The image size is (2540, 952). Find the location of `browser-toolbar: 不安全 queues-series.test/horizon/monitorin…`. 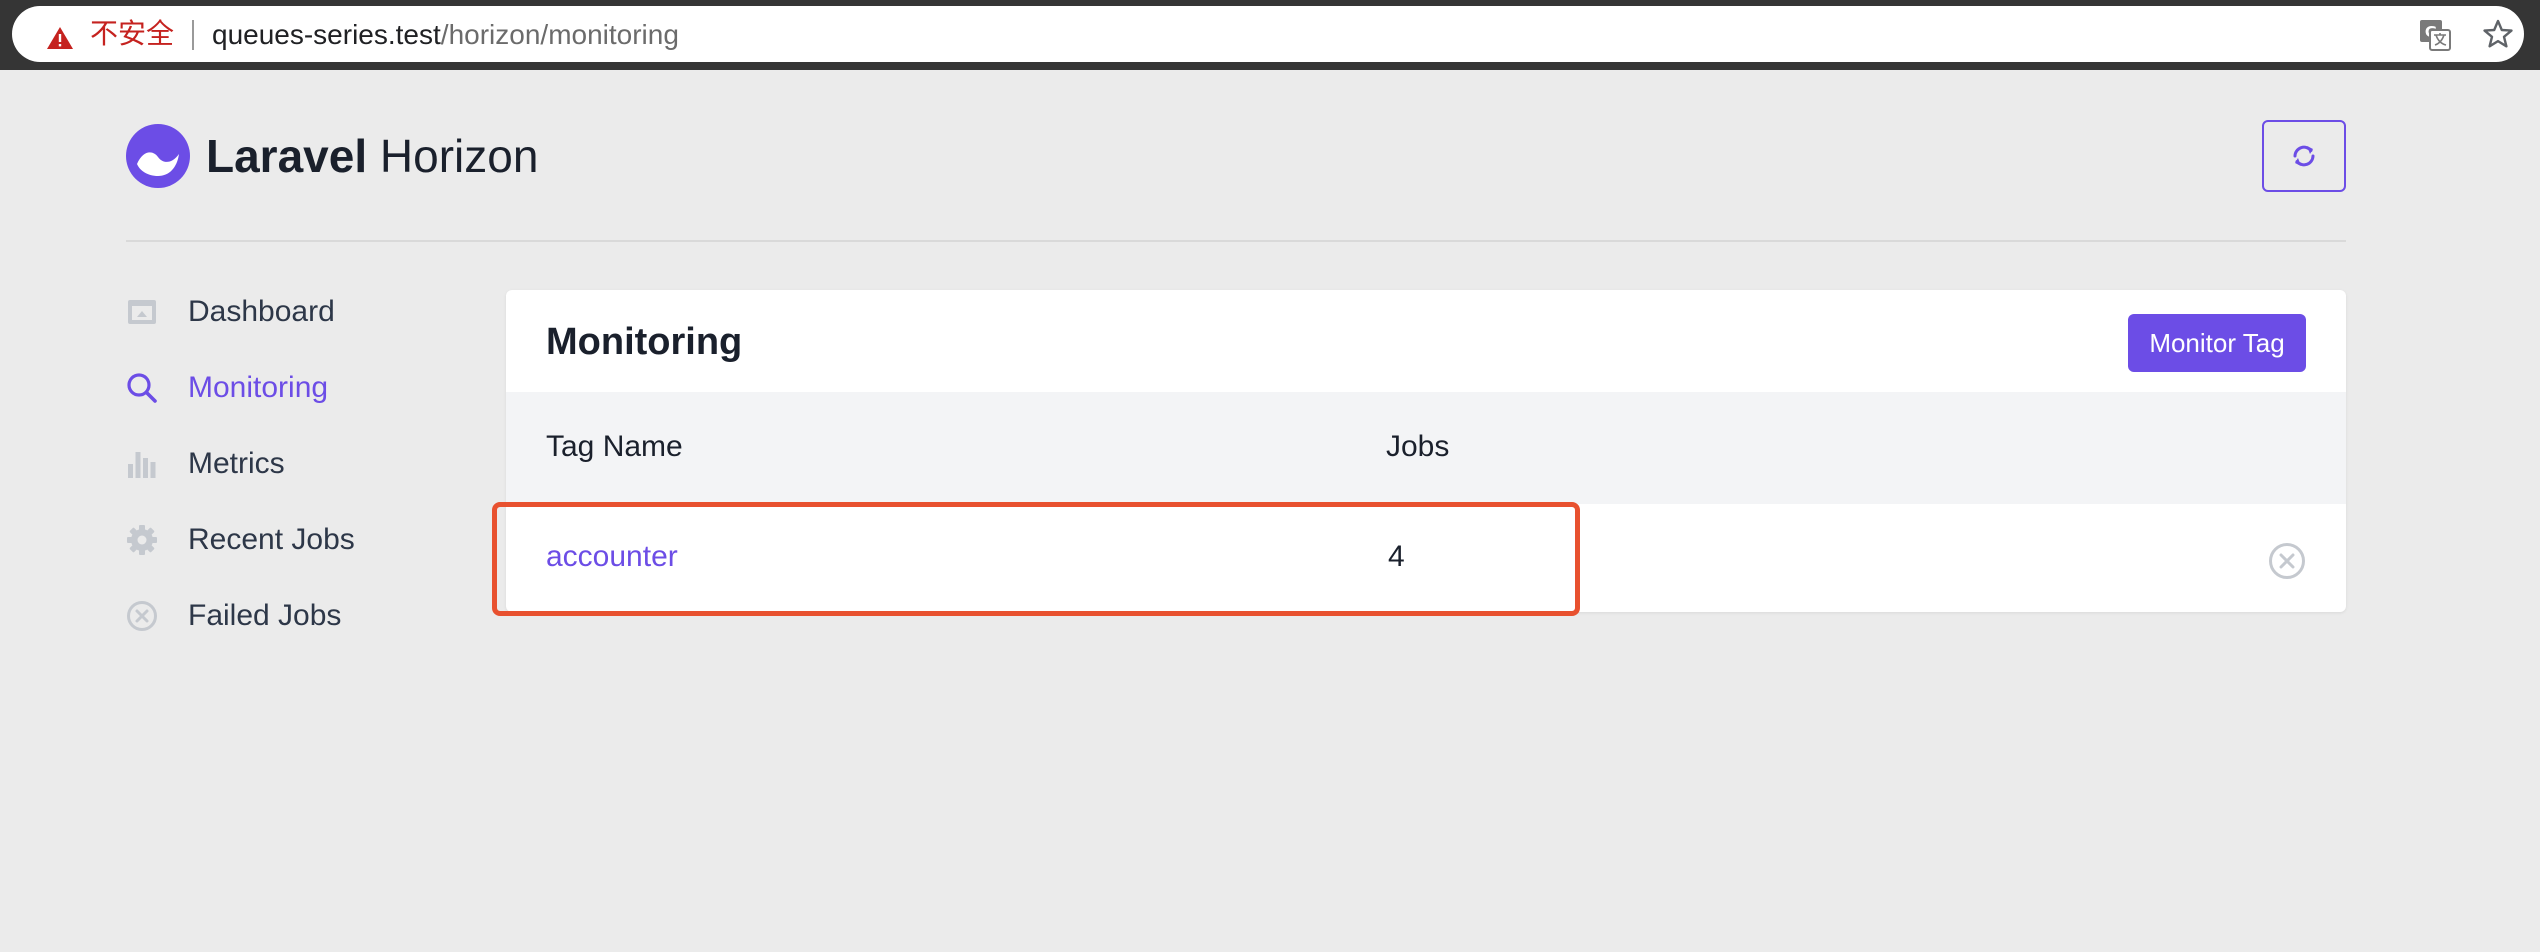

browser-toolbar: 不安全 queues-series.test/horizon/monitorin… is located at coordinates (1270, 35).